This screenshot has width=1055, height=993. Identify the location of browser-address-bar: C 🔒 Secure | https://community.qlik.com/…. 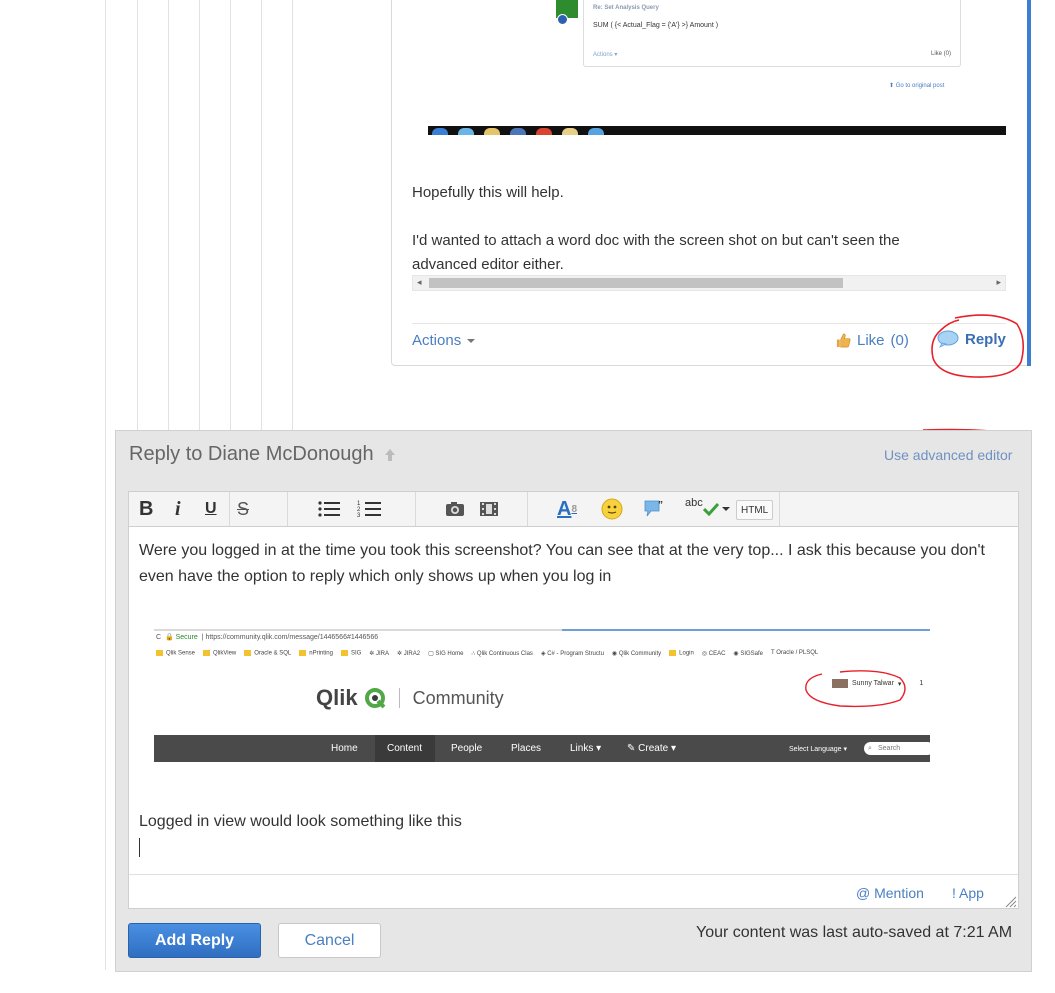
(267, 637).